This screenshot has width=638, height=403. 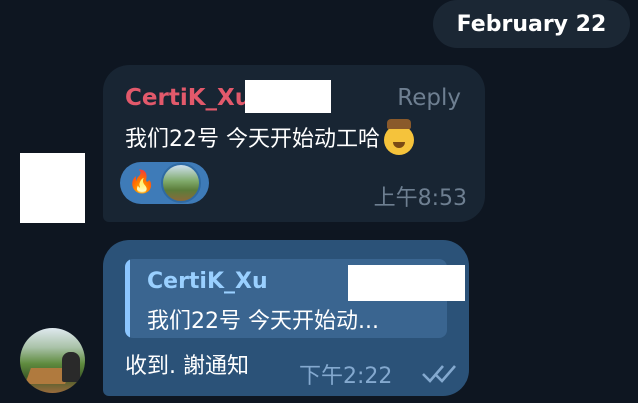 I want to click on quoted-sender-redacted, so click(x=406, y=283).